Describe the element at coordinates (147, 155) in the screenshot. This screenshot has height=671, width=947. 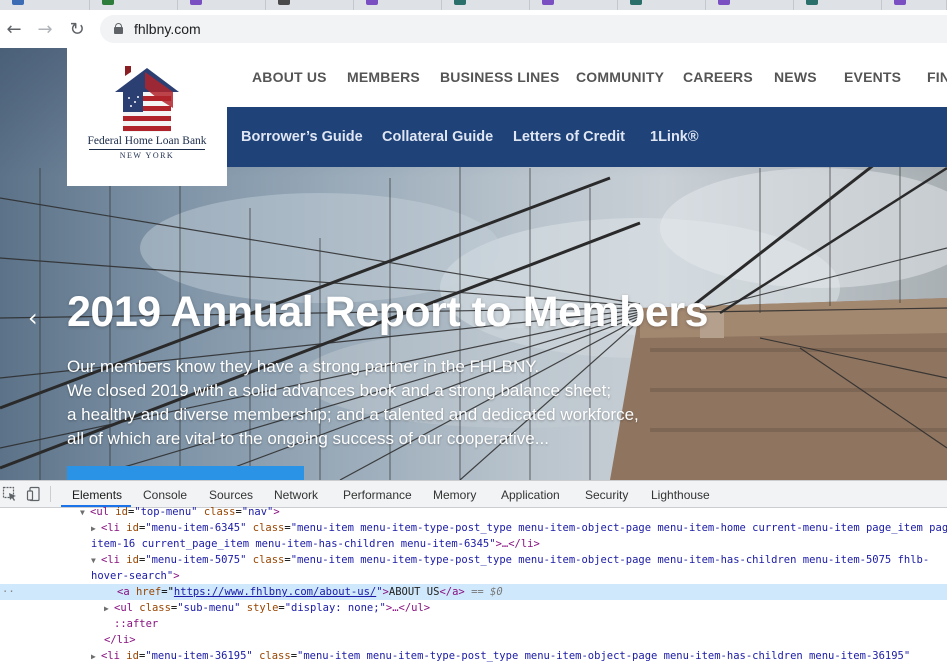
I see `logo-location: NEW YORK` at that location.